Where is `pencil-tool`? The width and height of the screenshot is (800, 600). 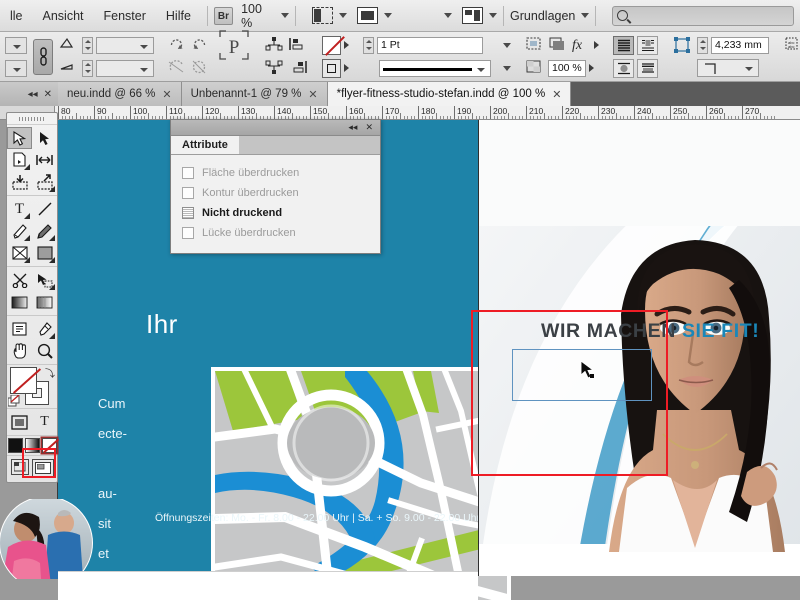 pencil-tool is located at coordinates (44, 231).